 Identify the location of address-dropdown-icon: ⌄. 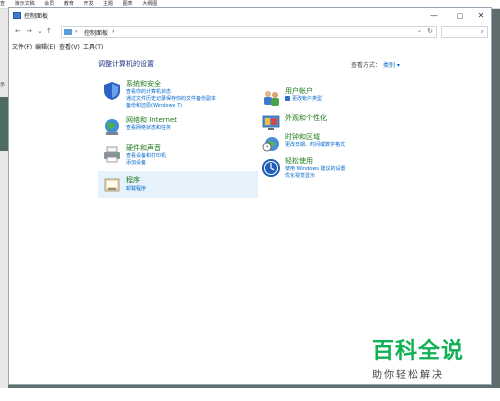
(419, 30).